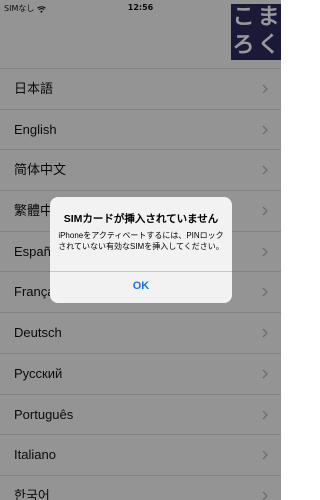  What do you see at coordinates (141, 287) in the screenshot?
I see `ok-button: OK` at bounding box center [141, 287].